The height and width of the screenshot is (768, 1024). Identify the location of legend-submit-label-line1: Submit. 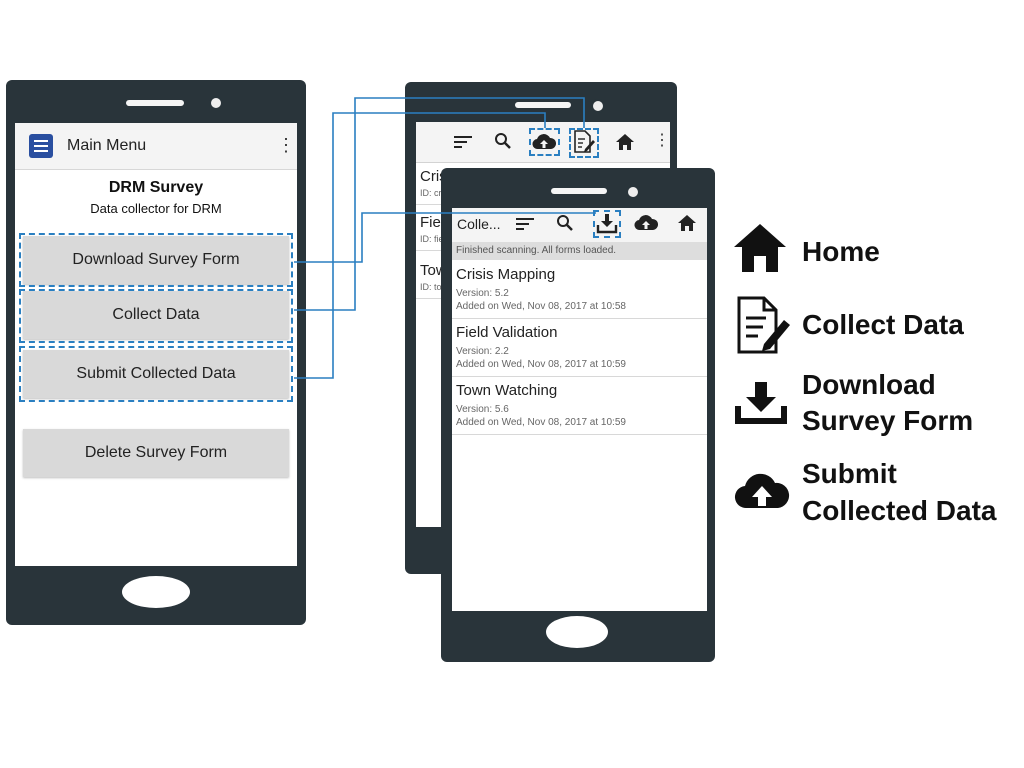
(849, 473).